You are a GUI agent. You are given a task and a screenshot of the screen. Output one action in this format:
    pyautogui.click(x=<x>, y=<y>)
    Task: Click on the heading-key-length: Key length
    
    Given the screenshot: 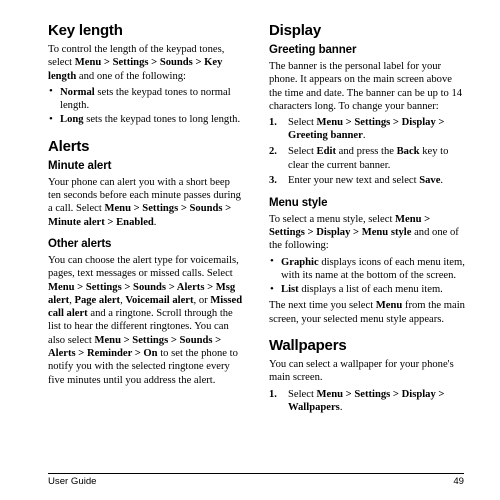 What is the action you would take?
    pyautogui.click(x=85, y=30)
    